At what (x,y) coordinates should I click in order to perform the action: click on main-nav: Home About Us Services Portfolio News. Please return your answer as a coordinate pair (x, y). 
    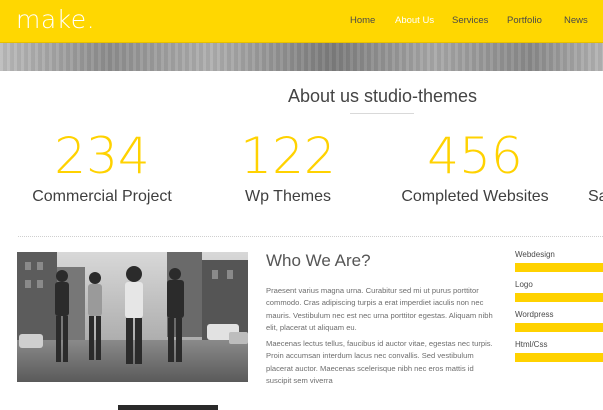
    Looking at the image, I should click on (301, 22).